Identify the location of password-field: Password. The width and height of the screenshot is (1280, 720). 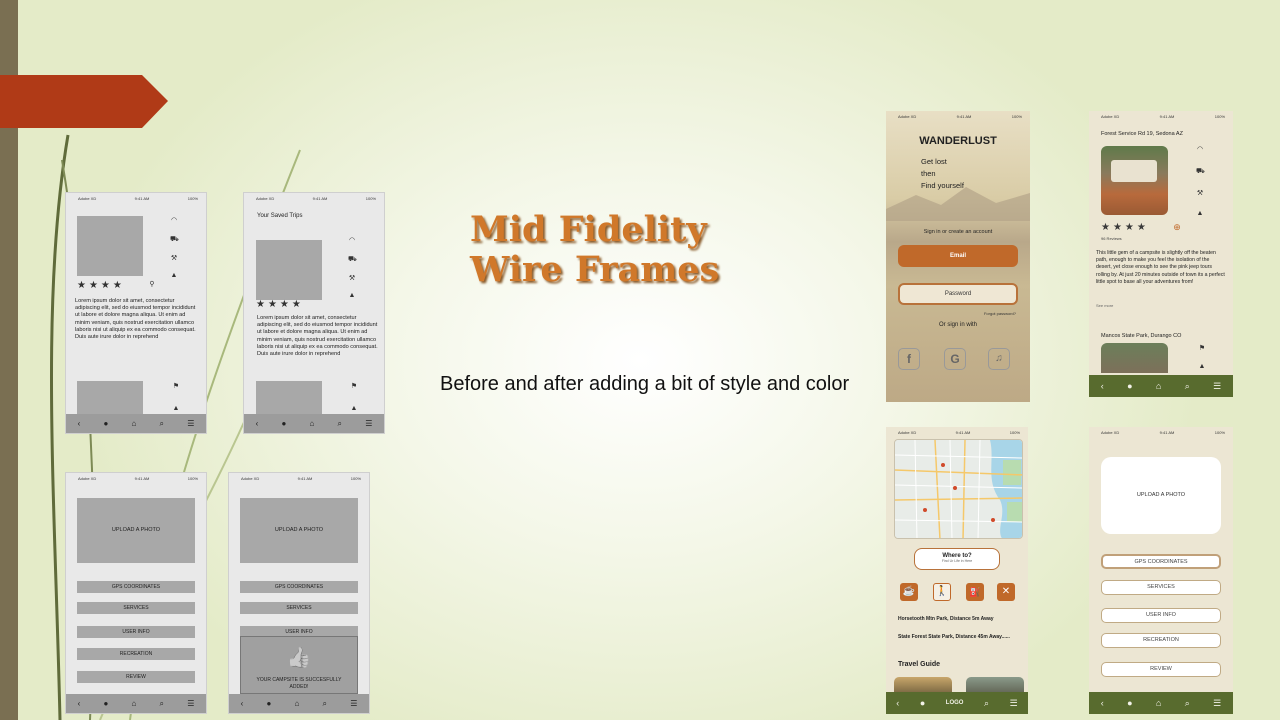
(958, 294).